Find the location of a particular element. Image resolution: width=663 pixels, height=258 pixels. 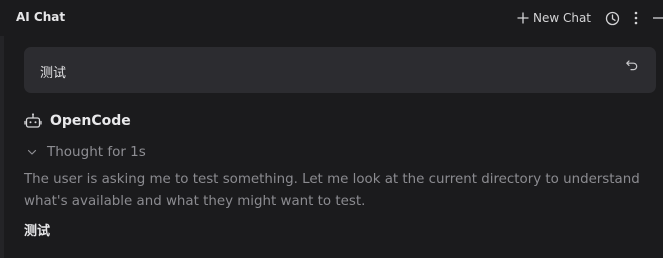

robot-icon is located at coordinates (33, 120).